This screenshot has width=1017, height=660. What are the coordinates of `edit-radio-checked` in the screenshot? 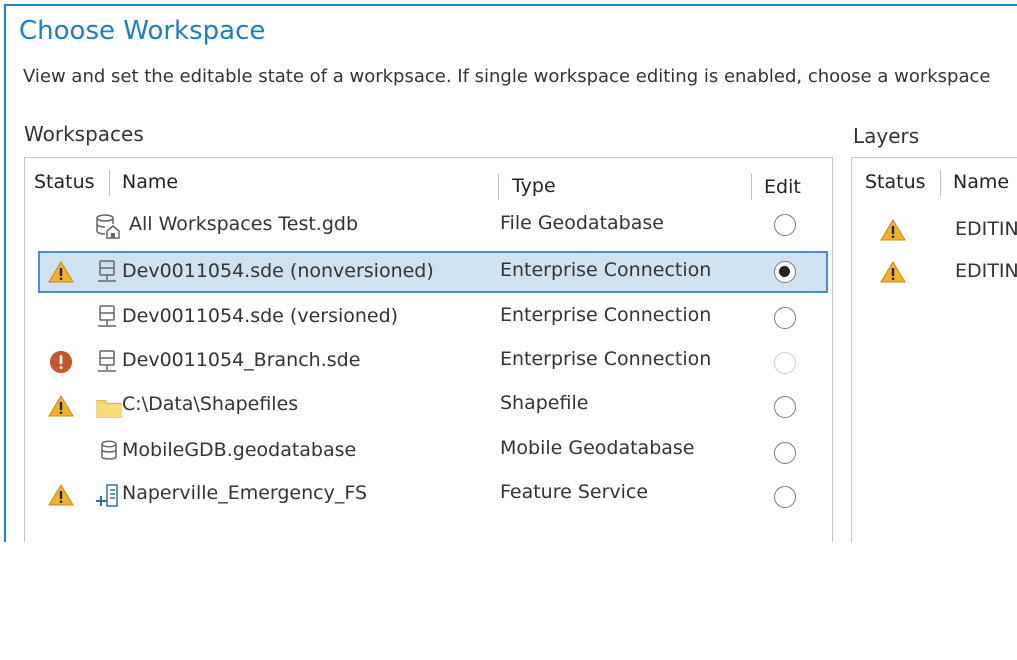 It's located at (785, 272).